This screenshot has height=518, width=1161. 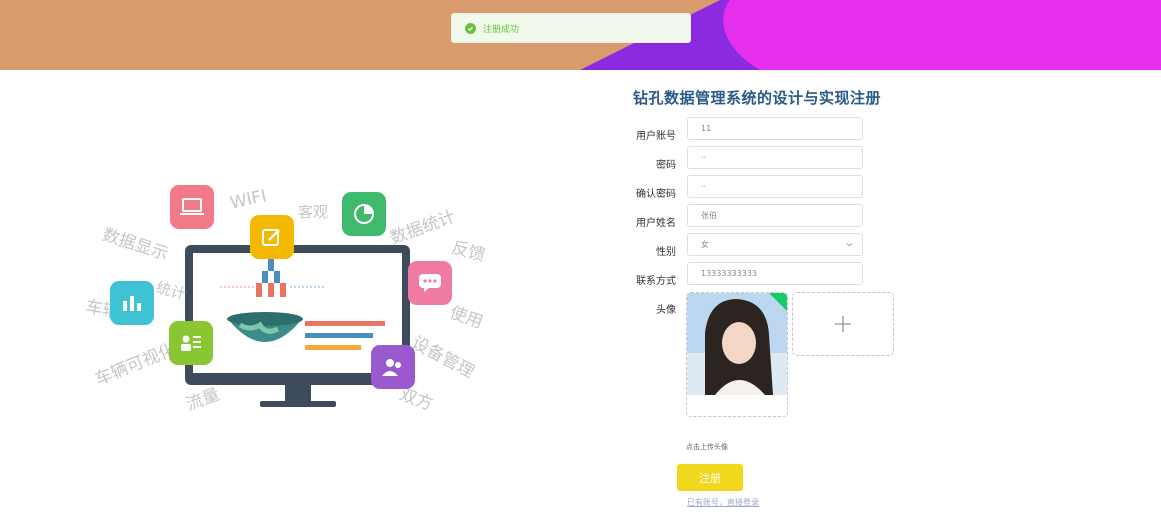 What do you see at coordinates (775, 128) in the screenshot?
I see `account-input: 11` at bounding box center [775, 128].